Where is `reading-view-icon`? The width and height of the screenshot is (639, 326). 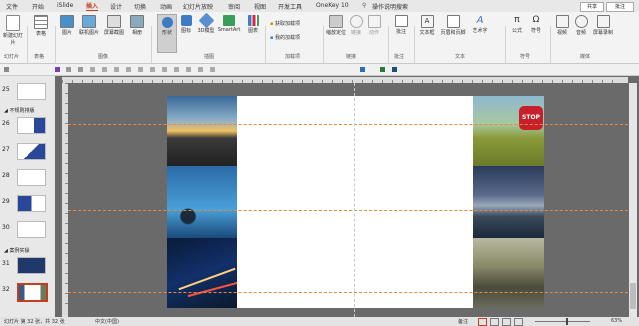
reading-view-icon is located at coordinates (506, 322).